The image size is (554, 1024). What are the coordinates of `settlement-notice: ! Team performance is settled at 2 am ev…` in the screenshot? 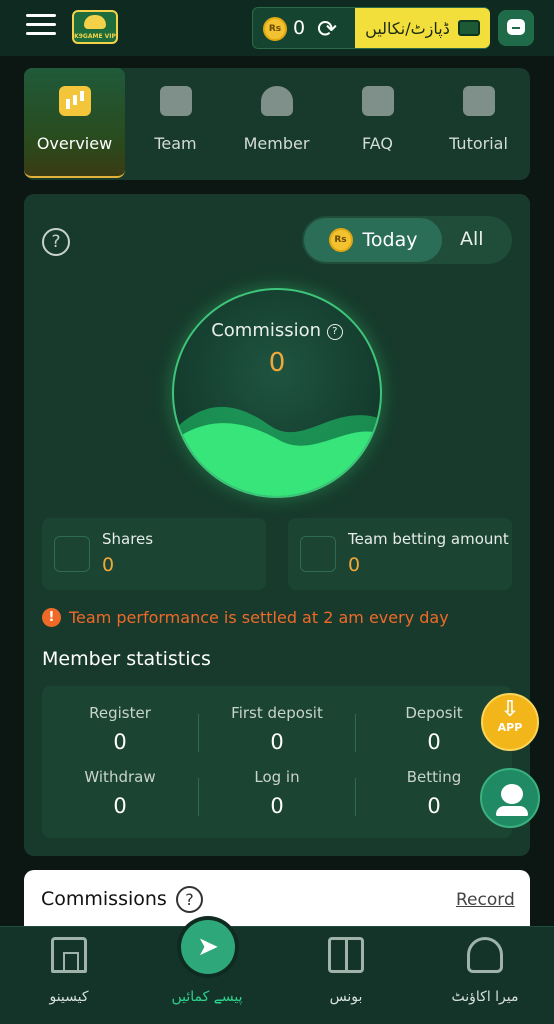 It's located at (245, 617).